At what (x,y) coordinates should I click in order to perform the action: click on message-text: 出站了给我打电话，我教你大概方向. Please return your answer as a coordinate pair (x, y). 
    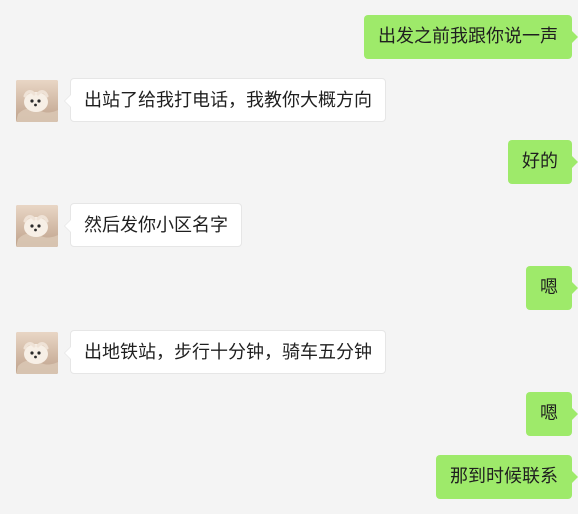
    Looking at the image, I should click on (228, 100).